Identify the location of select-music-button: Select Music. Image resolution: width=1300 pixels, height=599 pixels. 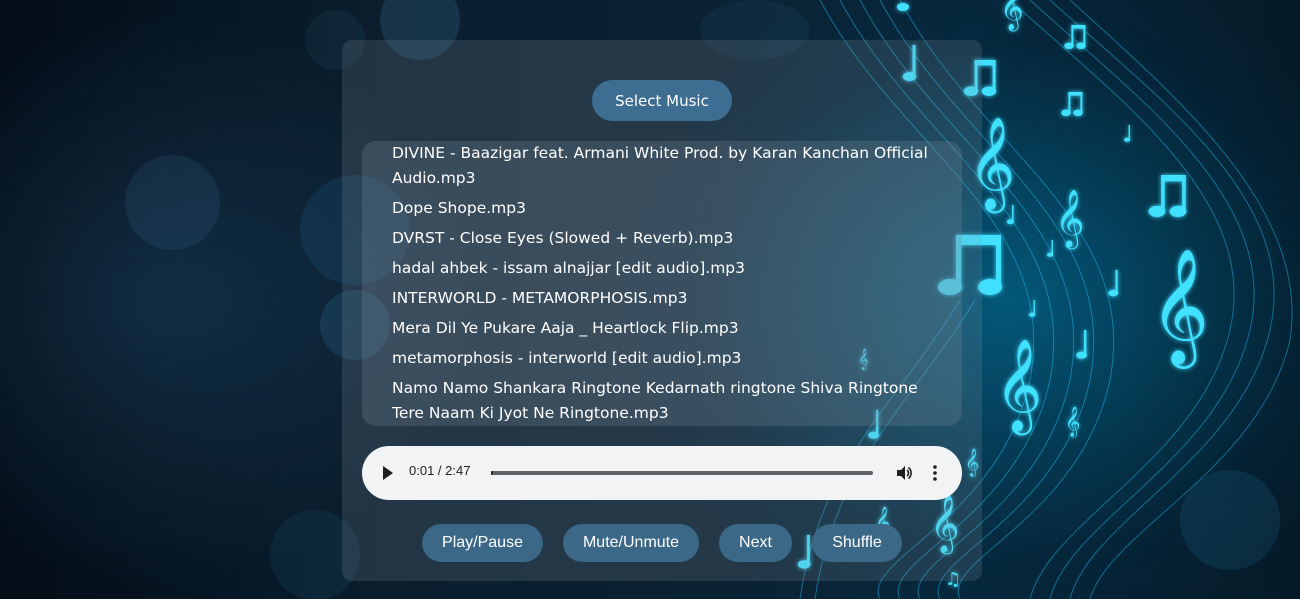
(662, 100).